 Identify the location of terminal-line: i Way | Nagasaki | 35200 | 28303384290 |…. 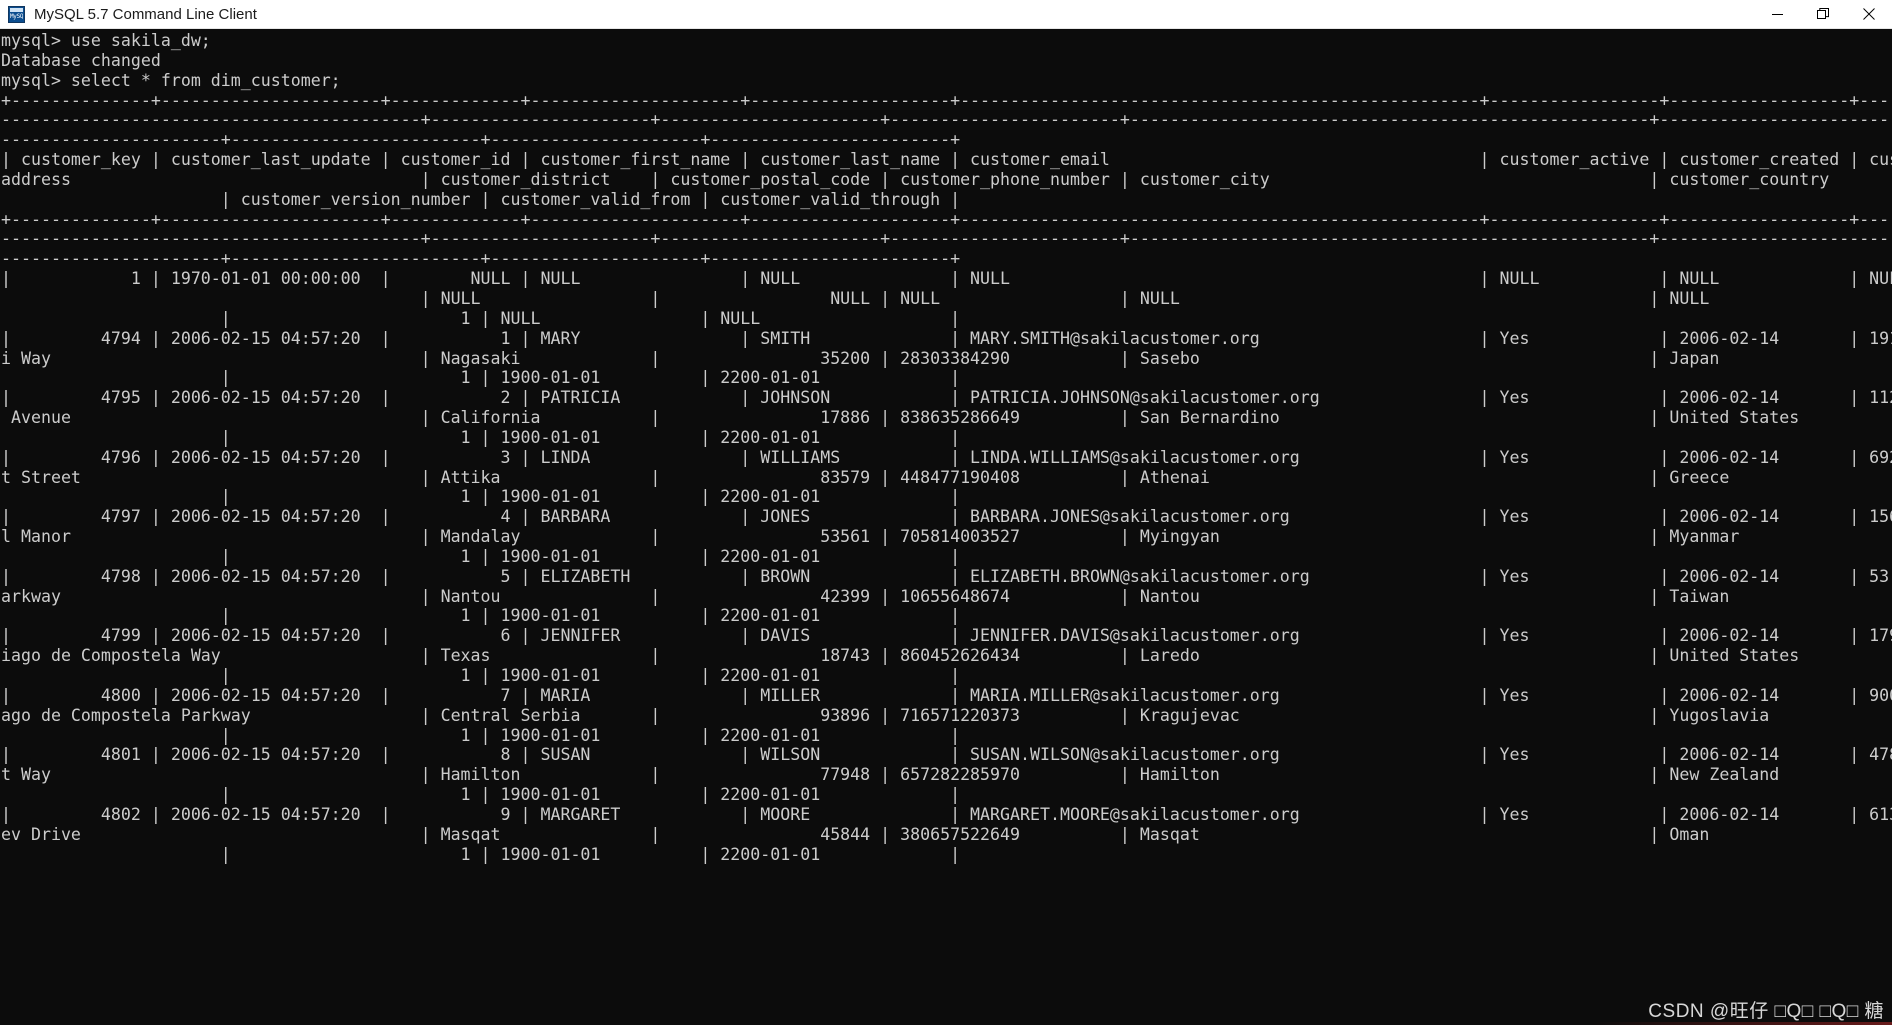
(946, 358).